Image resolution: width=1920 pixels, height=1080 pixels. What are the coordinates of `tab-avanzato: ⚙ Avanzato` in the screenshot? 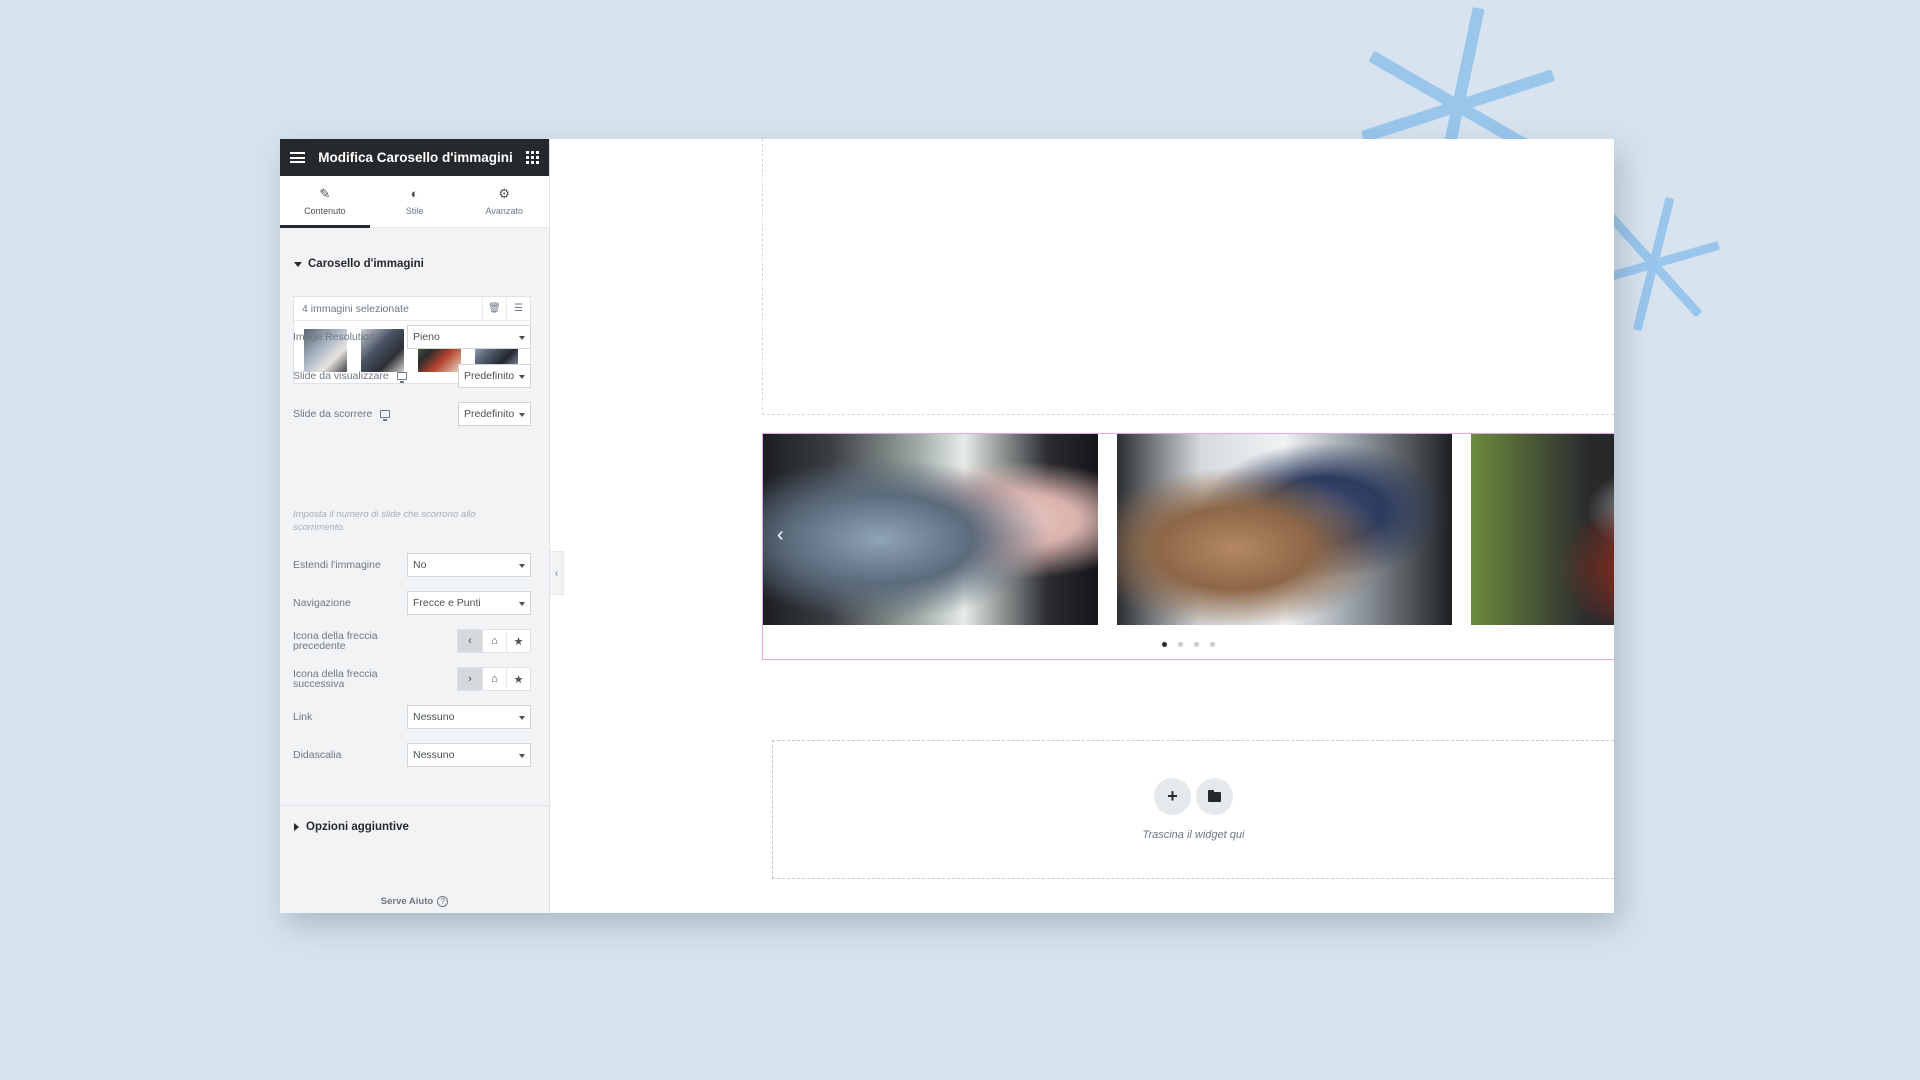 It's located at (504, 201).